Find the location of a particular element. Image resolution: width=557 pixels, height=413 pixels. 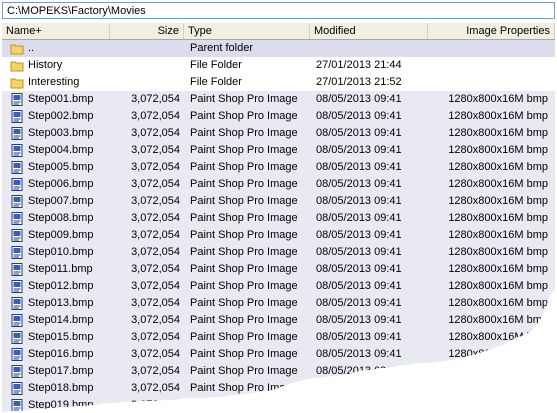

file-name: Step009.bmp is located at coordinates (61, 235).